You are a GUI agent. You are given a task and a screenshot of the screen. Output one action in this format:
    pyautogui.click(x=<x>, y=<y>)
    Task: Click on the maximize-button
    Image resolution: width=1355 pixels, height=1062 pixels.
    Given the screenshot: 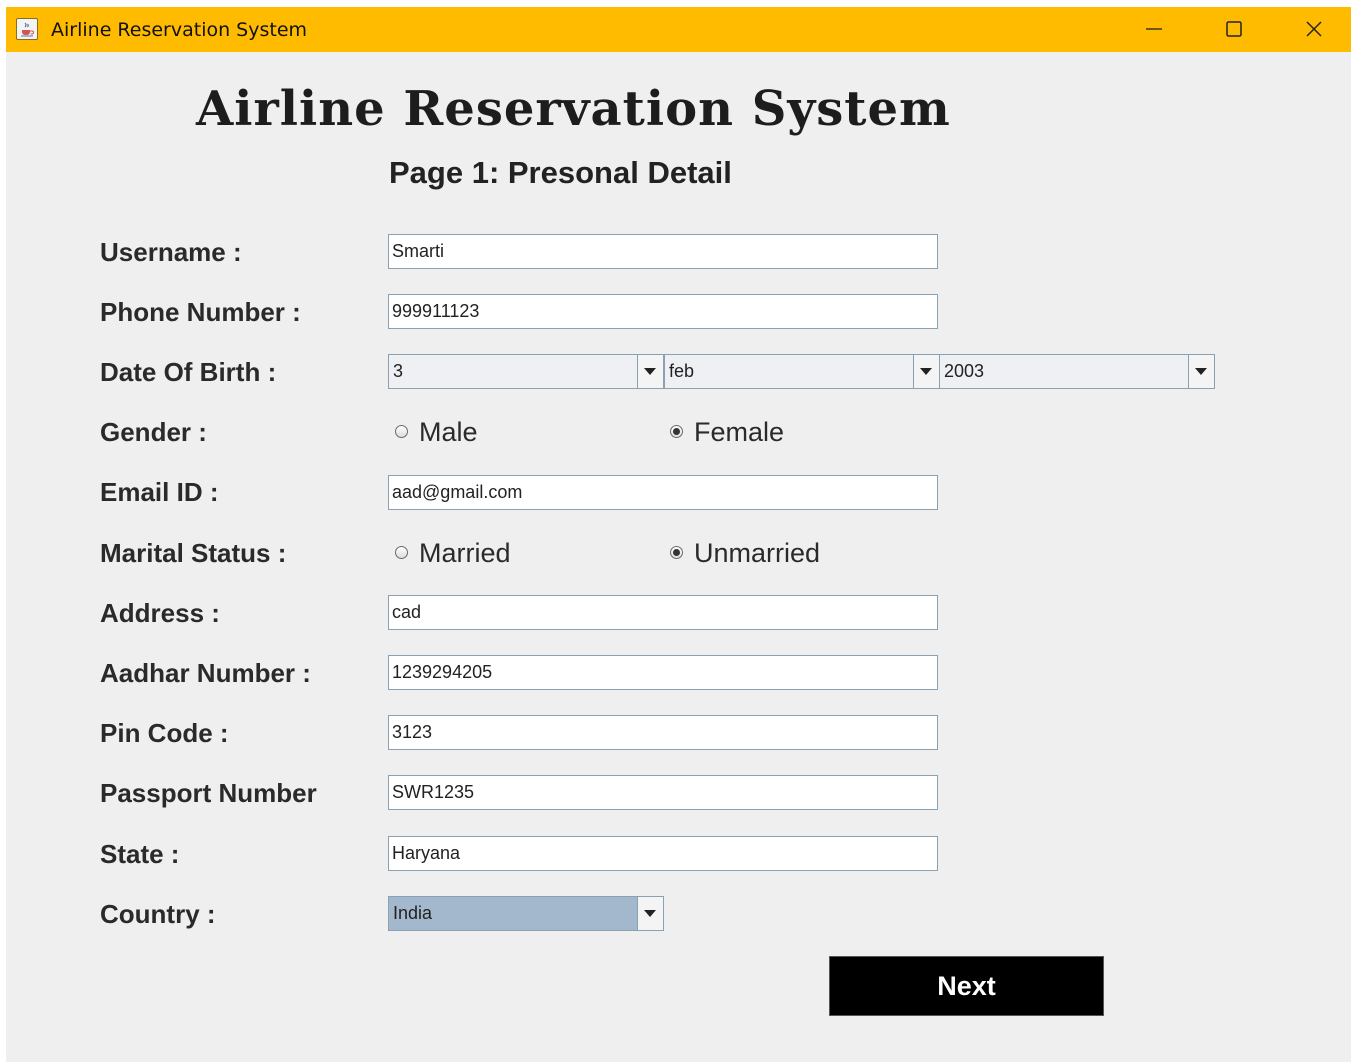 What is the action you would take?
    pyautogui.click(x=1234, y=29)
    